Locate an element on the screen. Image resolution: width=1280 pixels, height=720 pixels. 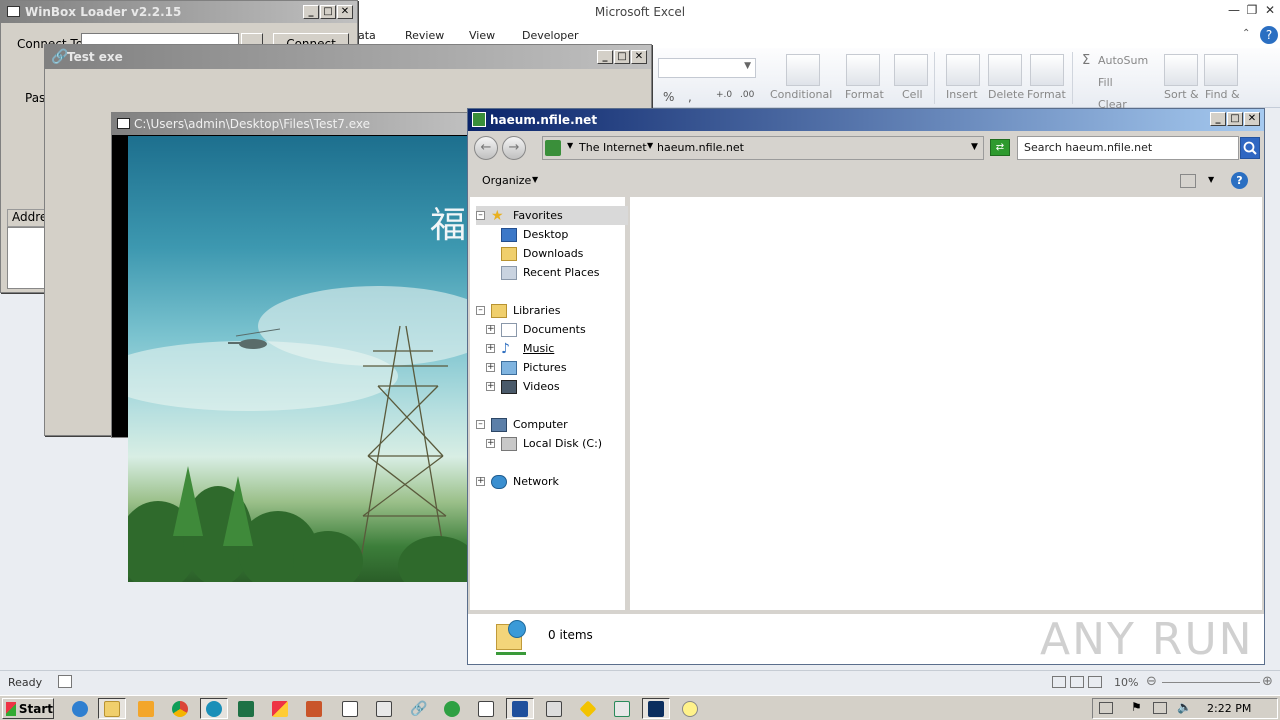
increase-decimal-button: +.0 is located at coordinates (724, 95).